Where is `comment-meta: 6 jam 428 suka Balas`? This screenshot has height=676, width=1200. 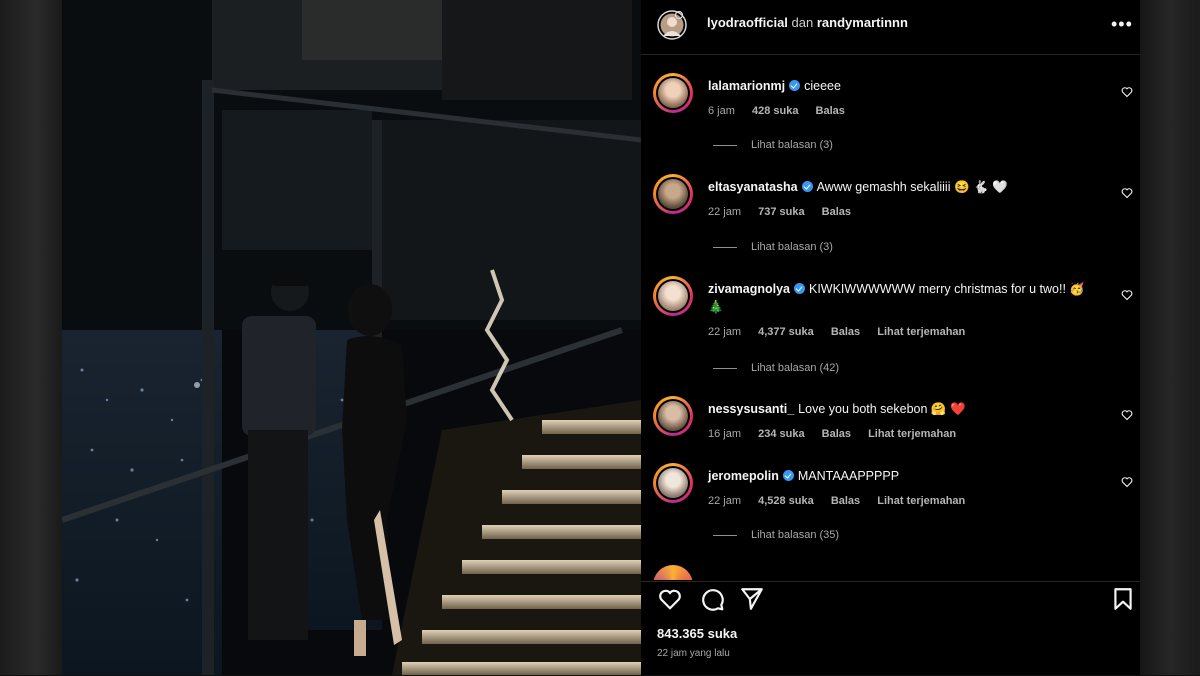 comment-meta: 6 jam 428 suka Balas is located at coordinates (783, 111).